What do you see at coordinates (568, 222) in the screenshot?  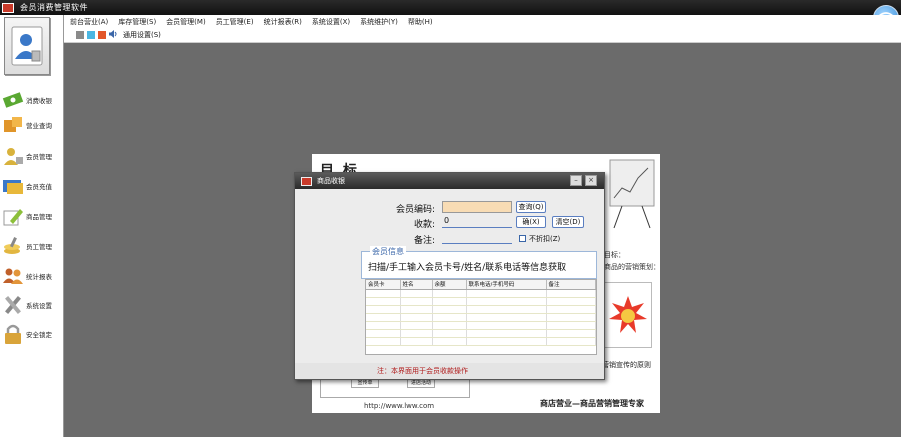 I see `clear-button: 清空(D)` at bounding box center [568, 222].